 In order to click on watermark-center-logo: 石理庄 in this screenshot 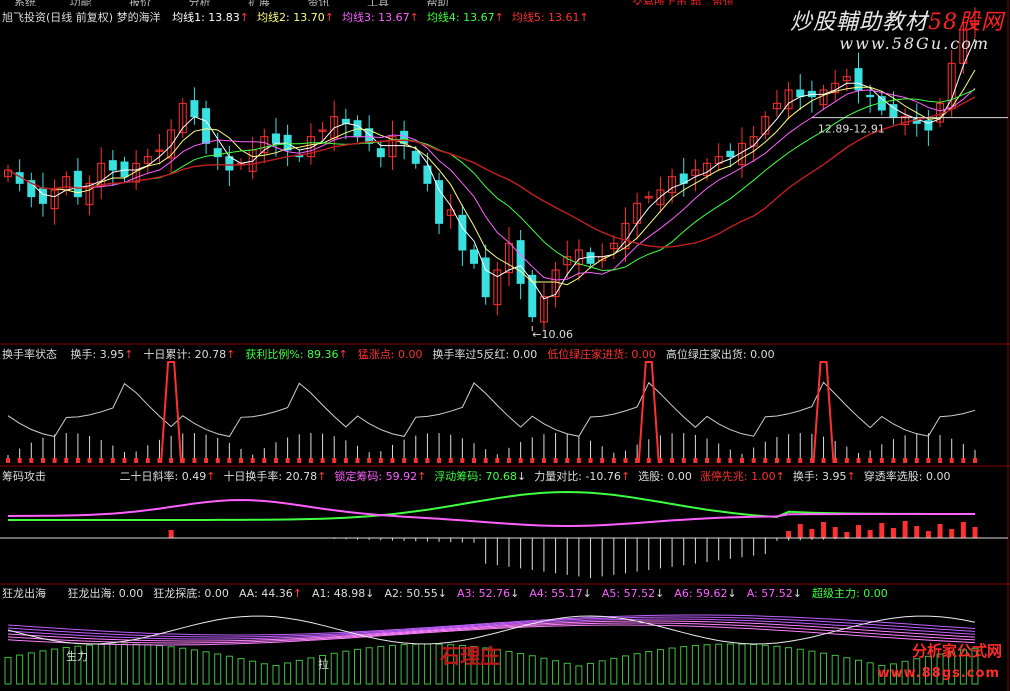, I will do `click(470, 656)`.